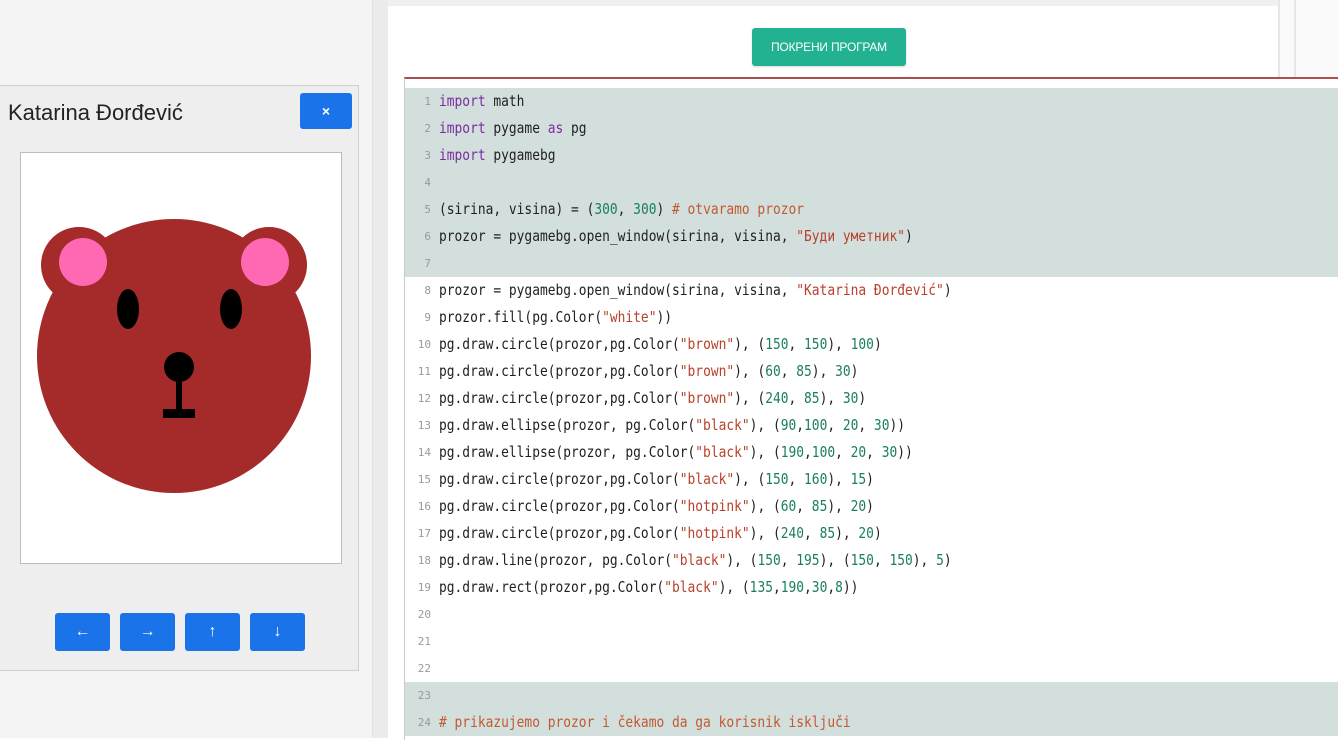  I want to click on code-line: 9 prozor.fill(pg.Color("white")), so click(871, 317).